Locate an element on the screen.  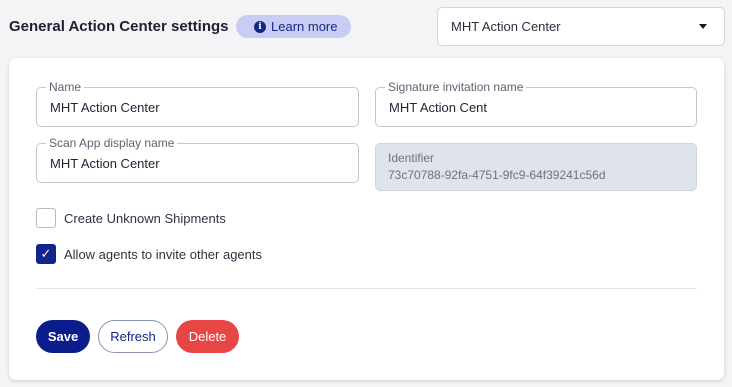
name-field-label: Name is located at coordinates (65, 87).